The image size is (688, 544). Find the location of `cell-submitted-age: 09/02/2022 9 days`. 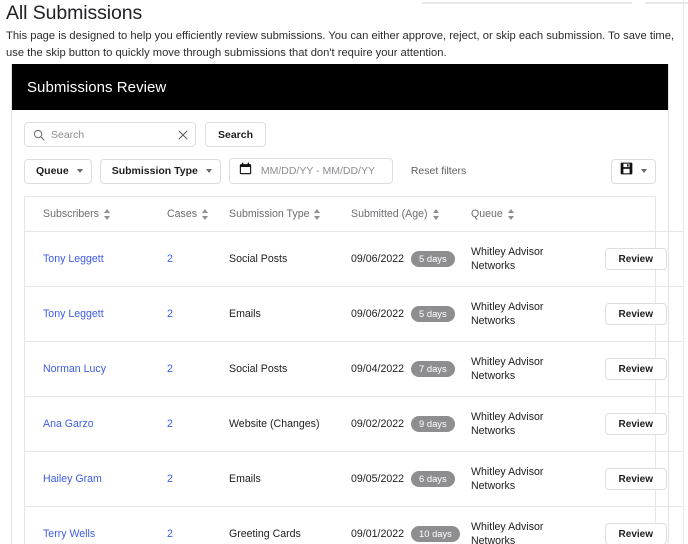

cell-submitted-age: 09/02/2022 9 days is located at coordinates (411, 424).